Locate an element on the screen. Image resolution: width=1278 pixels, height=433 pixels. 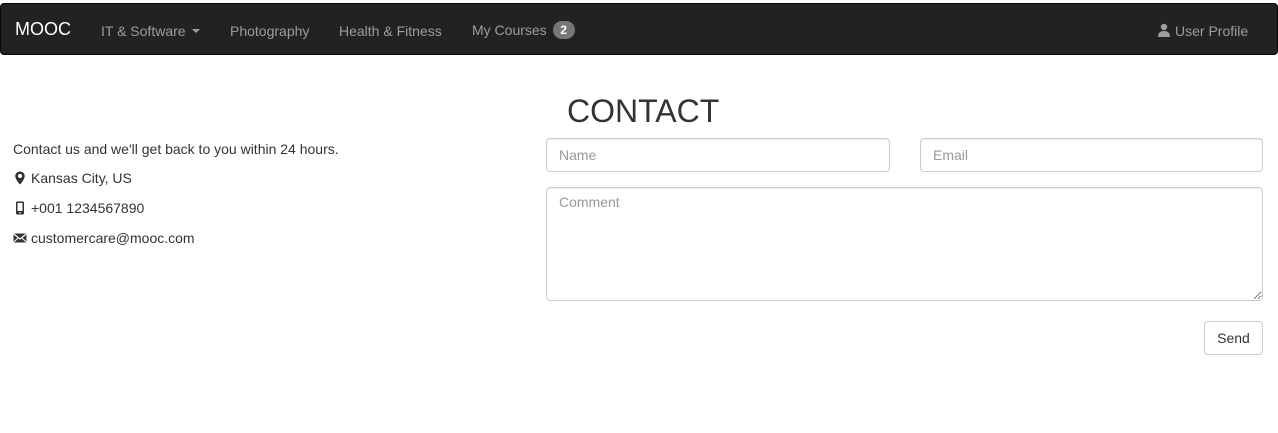
user-icon is located at coordinates (1164, 30).